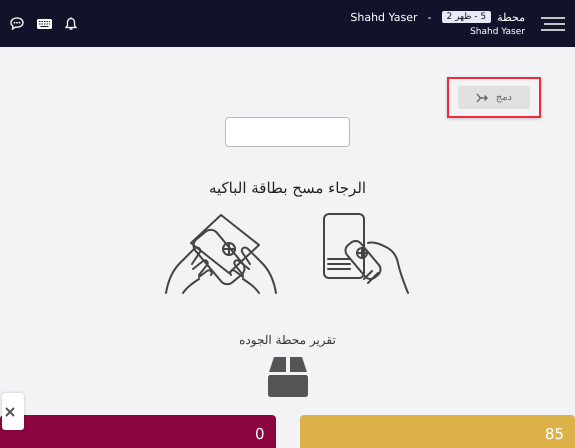 This screenshot has width=575, height=448. I want to click on user-subtitle: Shahd Yaser, so click(497, 31).